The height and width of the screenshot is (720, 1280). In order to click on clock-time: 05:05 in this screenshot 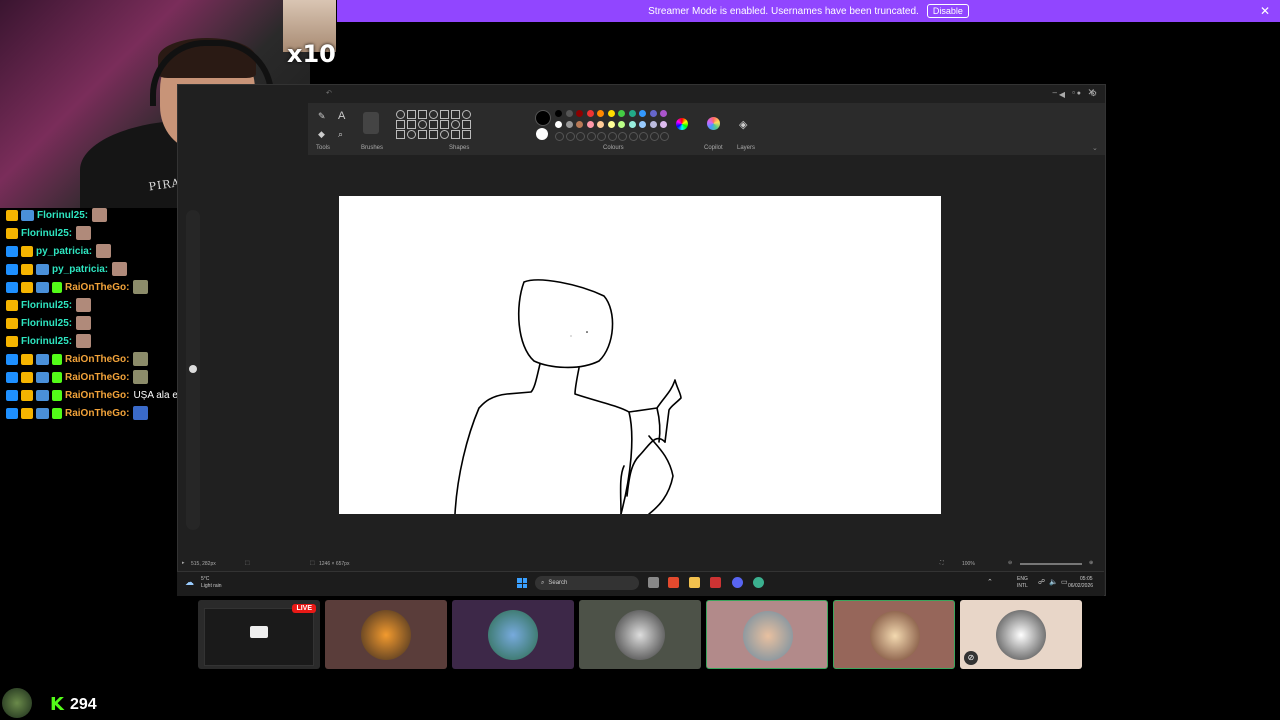, I will do `click(1086, 579)`.